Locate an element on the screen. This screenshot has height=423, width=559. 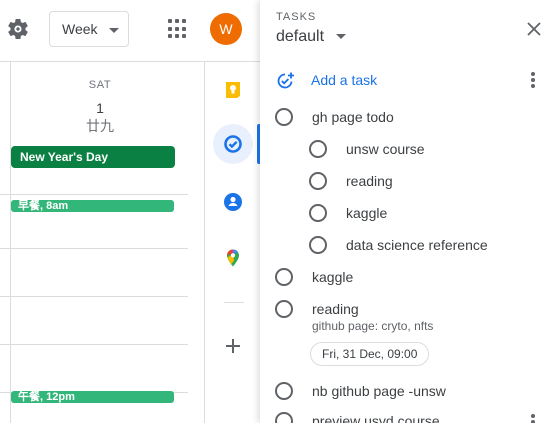
calendar-header: Week W is located at coordinates (130, 31).